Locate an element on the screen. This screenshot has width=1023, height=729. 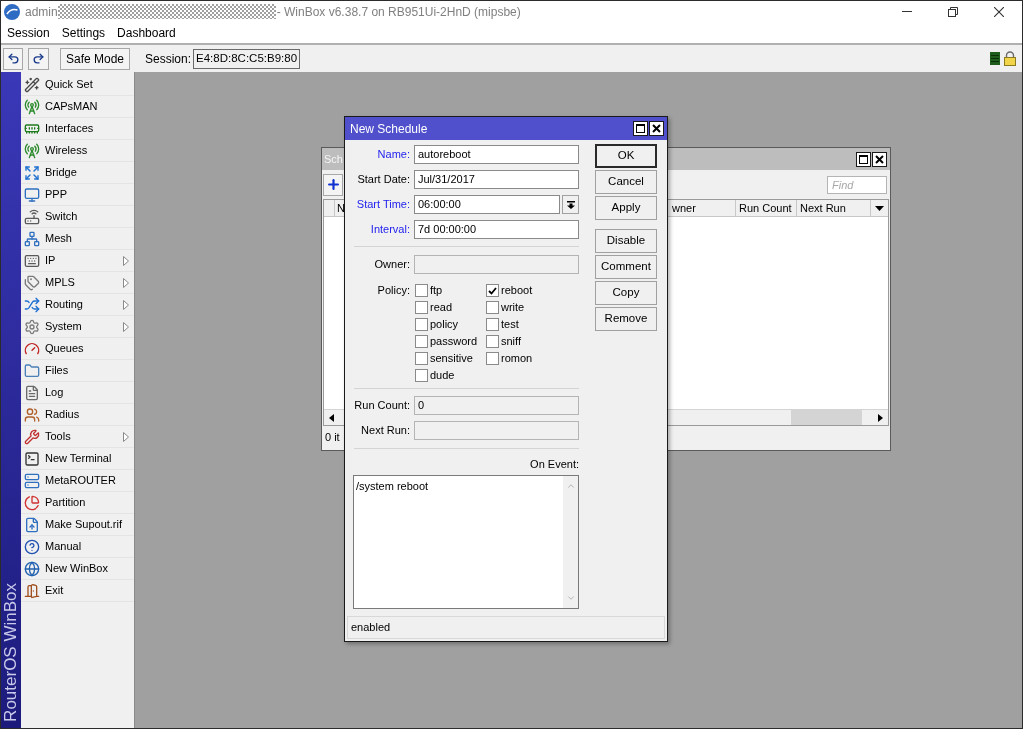
arrow-down-icon is located at coordinates (570, 204).